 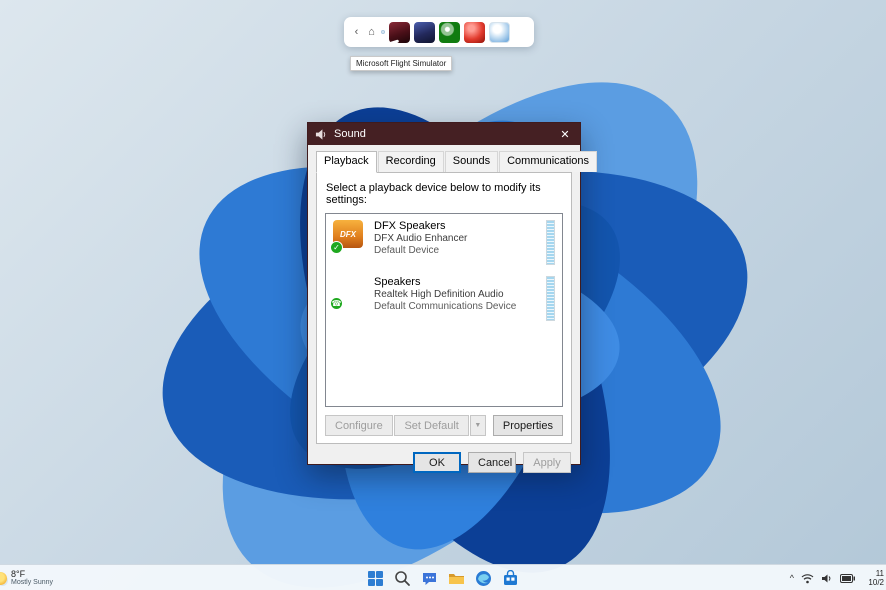 I want to click on set-default-dropdown-chevron-icon: ▼, so click(x=477, y=425).